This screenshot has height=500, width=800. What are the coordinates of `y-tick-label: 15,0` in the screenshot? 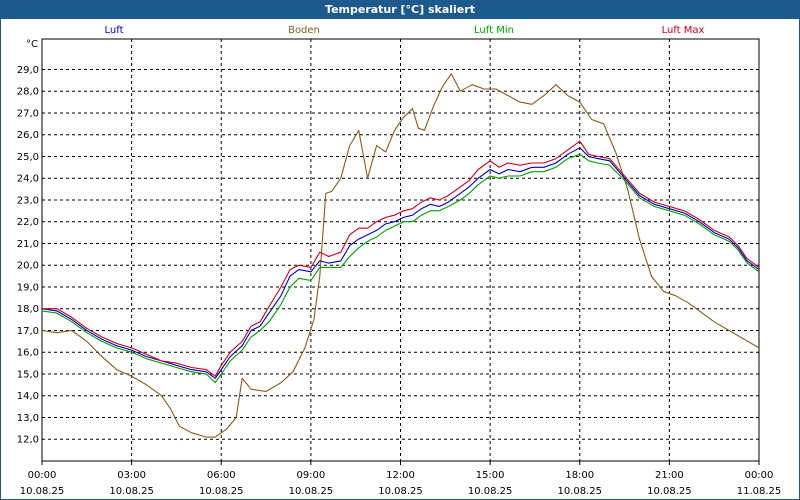 It's located at (28, 374).